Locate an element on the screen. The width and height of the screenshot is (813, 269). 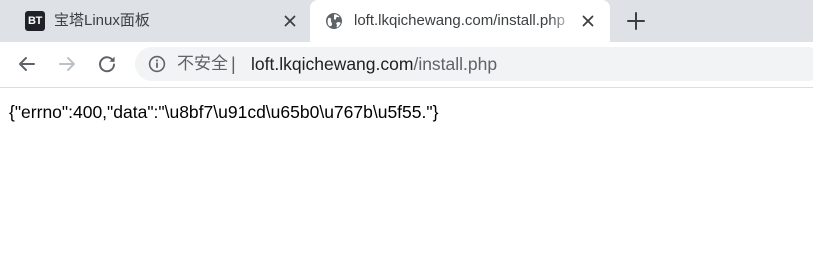
security-label: 不安全 is located at coordinates (202, 64).